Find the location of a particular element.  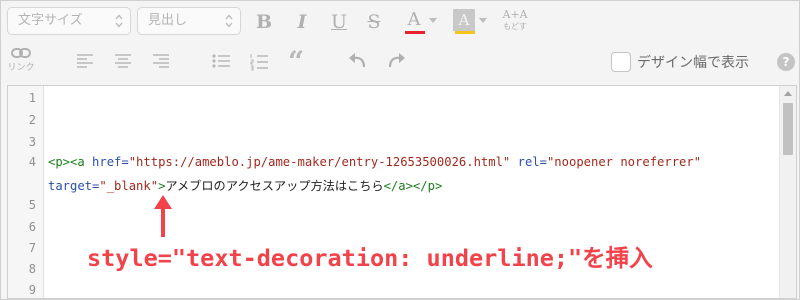

vertical-scrollbar is located at coordinates (787, 192).